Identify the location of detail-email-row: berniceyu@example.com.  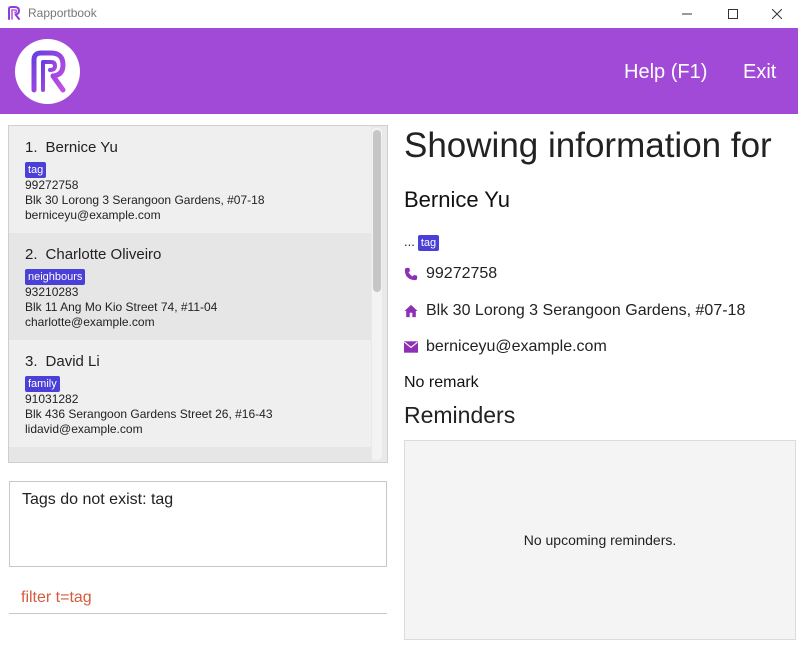
(505, 347).